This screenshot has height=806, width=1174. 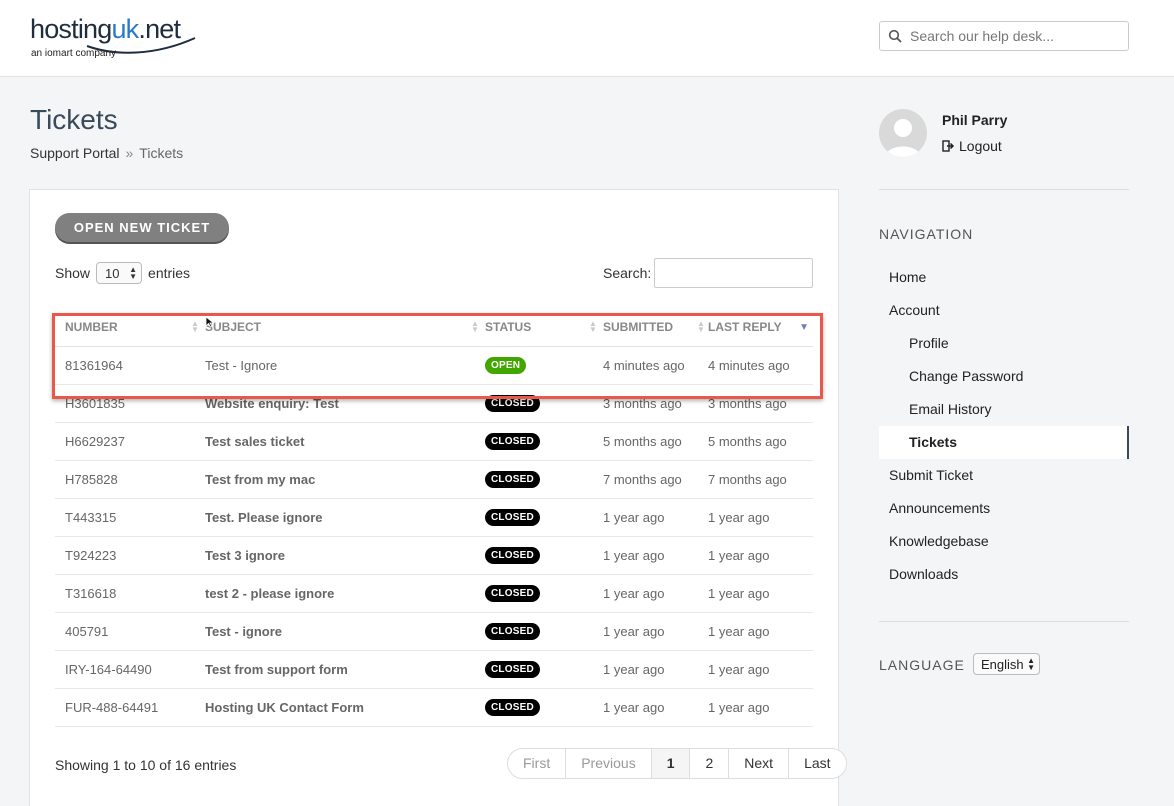 What do you see at coordinates (130, 365) in the screenshot?
I see `ticket-number: 81361964` at bounding box center [130, 365].